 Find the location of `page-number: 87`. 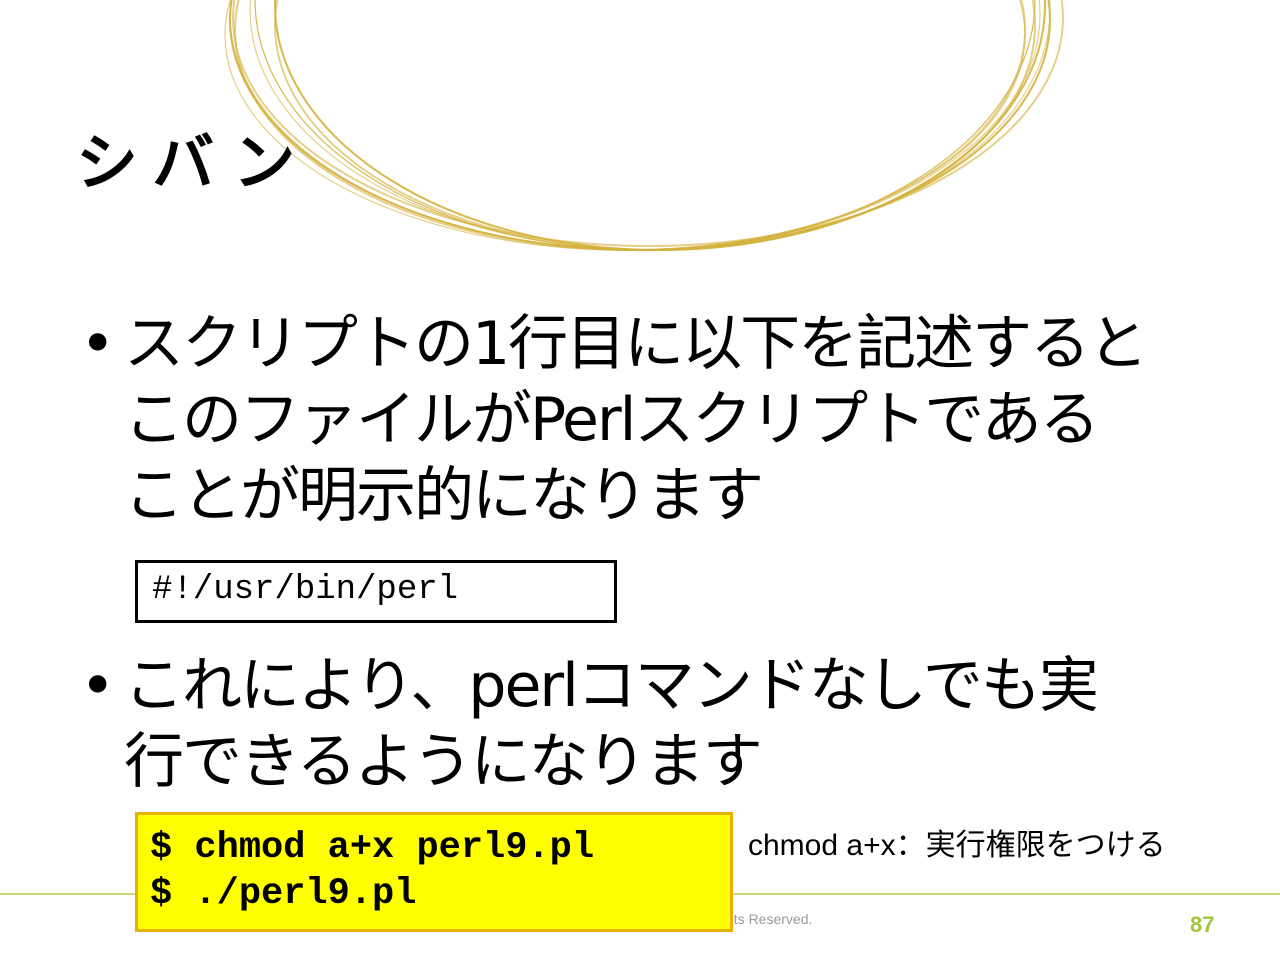

page-number: 87 is located at coordinates (1202, 924).